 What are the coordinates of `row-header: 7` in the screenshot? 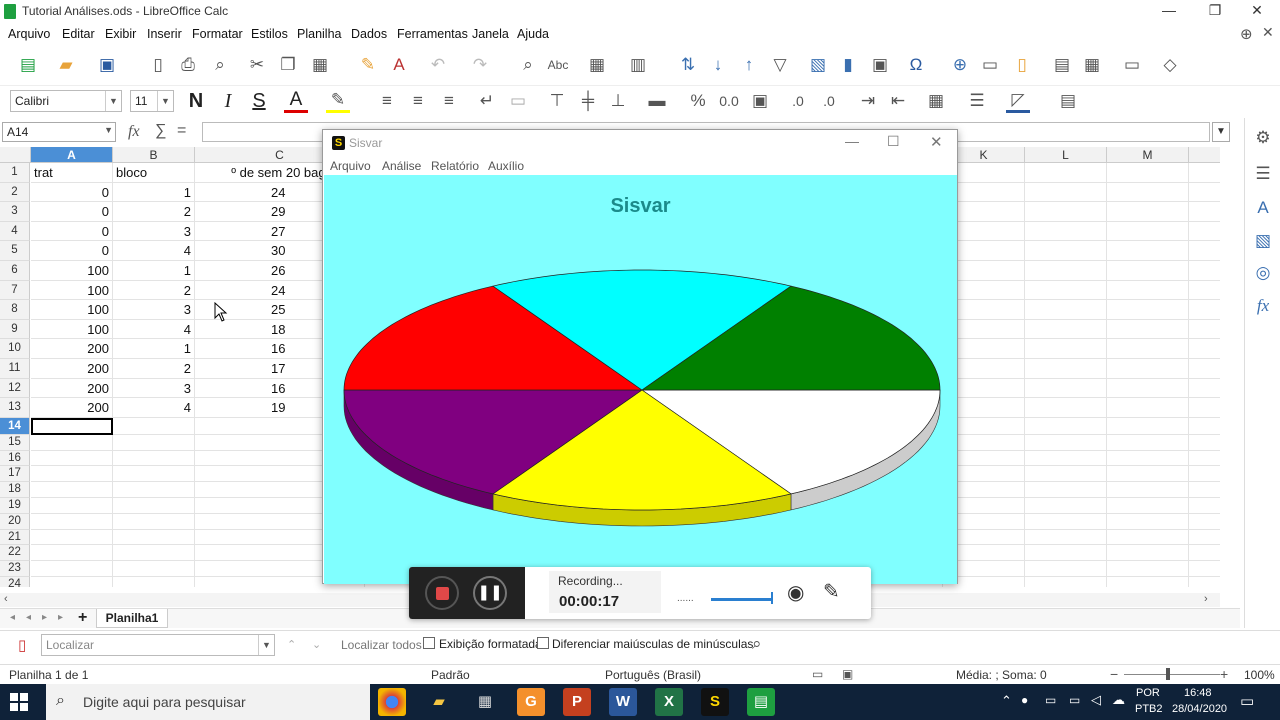 It's located at (15, 290).